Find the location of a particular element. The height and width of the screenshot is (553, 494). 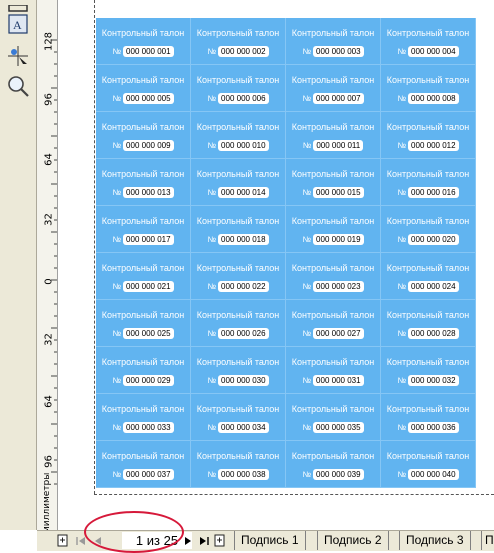

ruler-unit-label: миллиметры is located at coordinates (47, 502).